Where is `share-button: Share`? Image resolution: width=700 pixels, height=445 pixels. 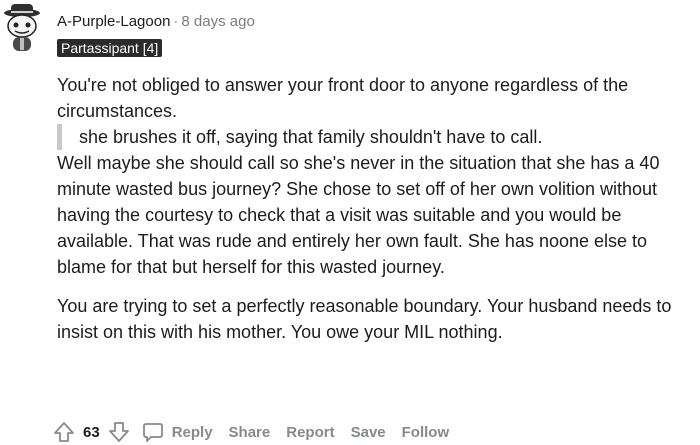
share-button: Share is located at coordinates (250, 432).